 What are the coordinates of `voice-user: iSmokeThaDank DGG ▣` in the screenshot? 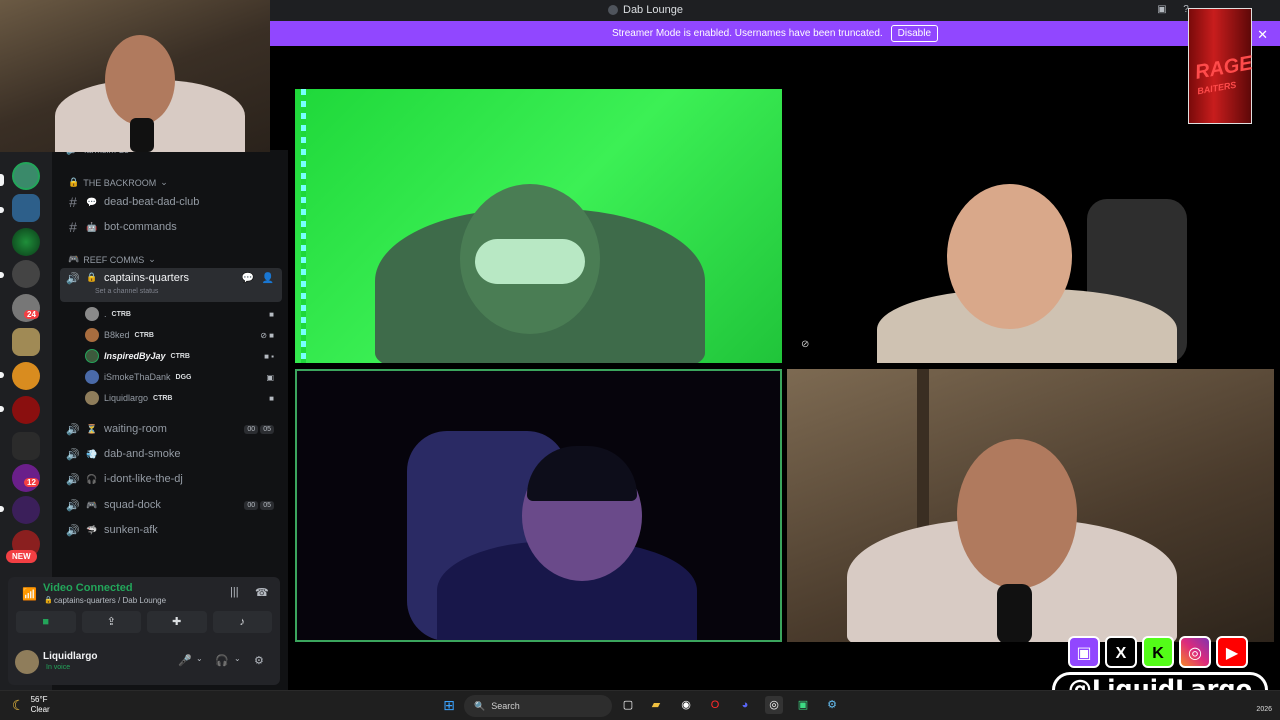 It's located at (182, 377).